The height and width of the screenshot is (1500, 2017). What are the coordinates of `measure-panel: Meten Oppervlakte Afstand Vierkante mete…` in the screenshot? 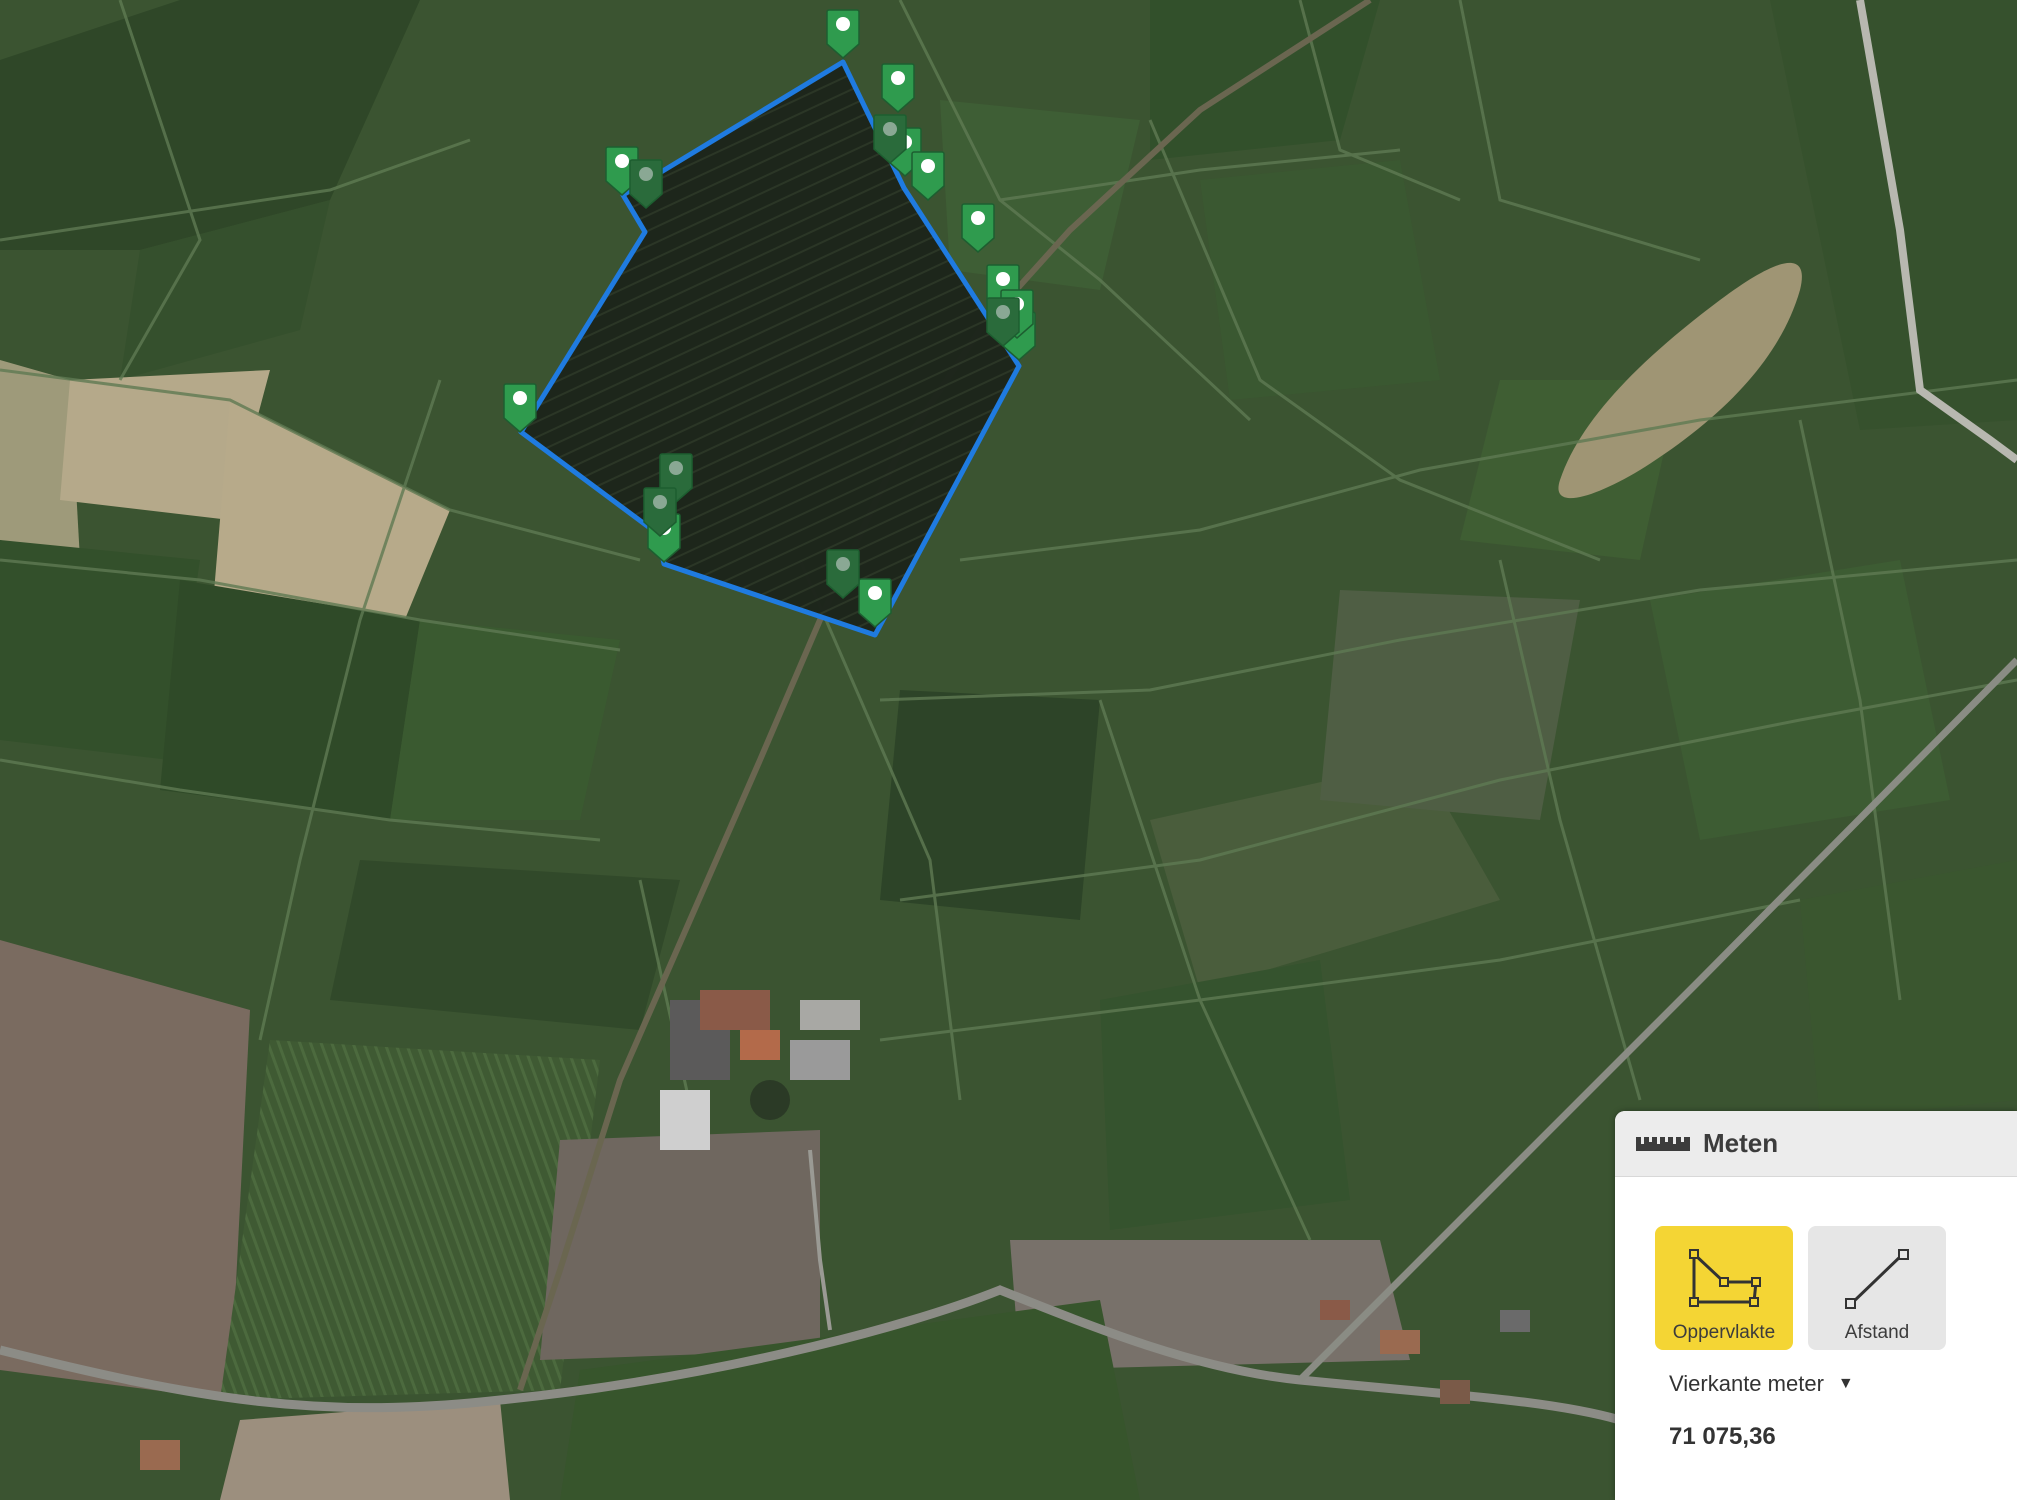 It's located at (1816, 1305).